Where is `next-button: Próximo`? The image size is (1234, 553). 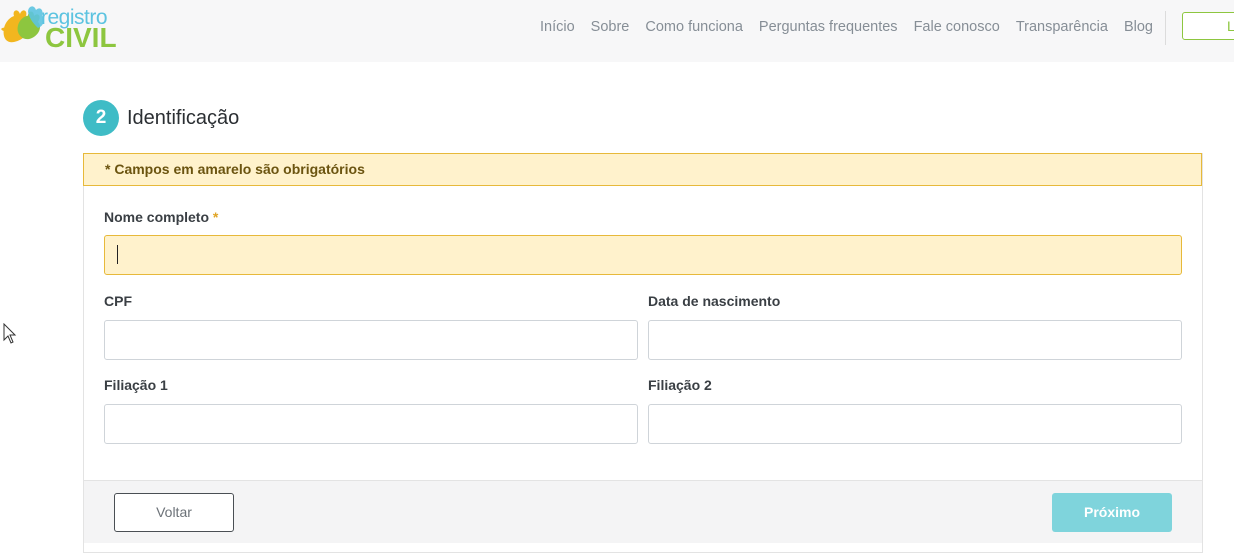 next-button: Próximo is located at coordinates (1112, 512).